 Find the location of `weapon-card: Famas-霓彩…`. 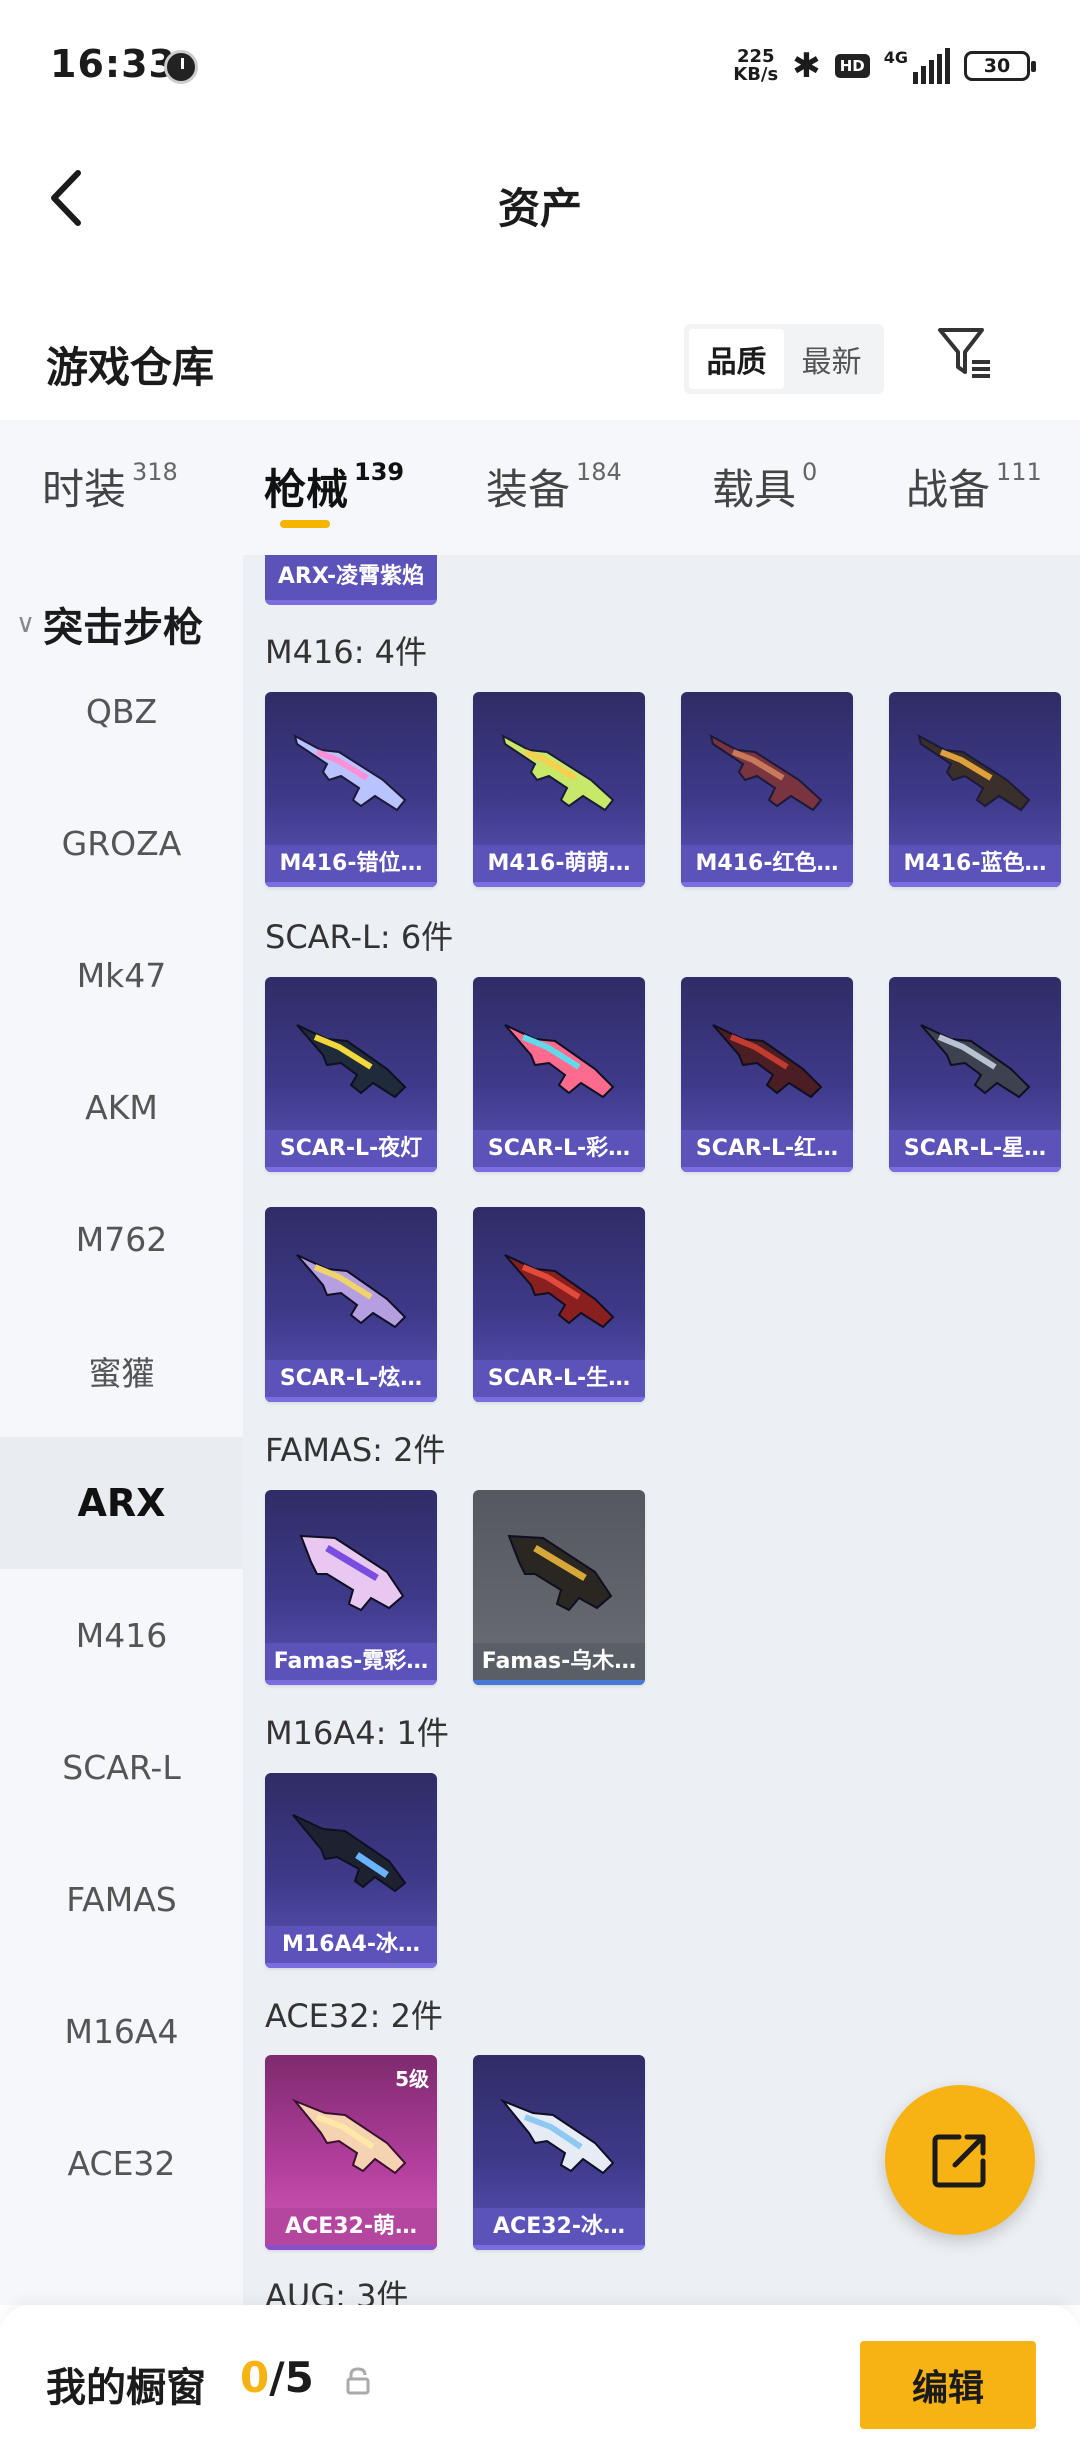

weapon-card: Famas-霓彩… is located at coordinates (351, 1587).